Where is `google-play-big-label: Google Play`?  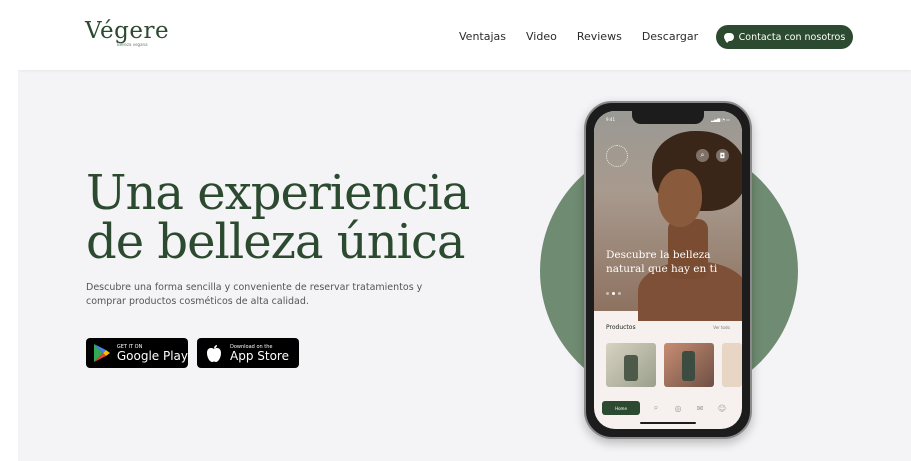
google-play-big-label: Google Play is located at coordinates (152, 355).